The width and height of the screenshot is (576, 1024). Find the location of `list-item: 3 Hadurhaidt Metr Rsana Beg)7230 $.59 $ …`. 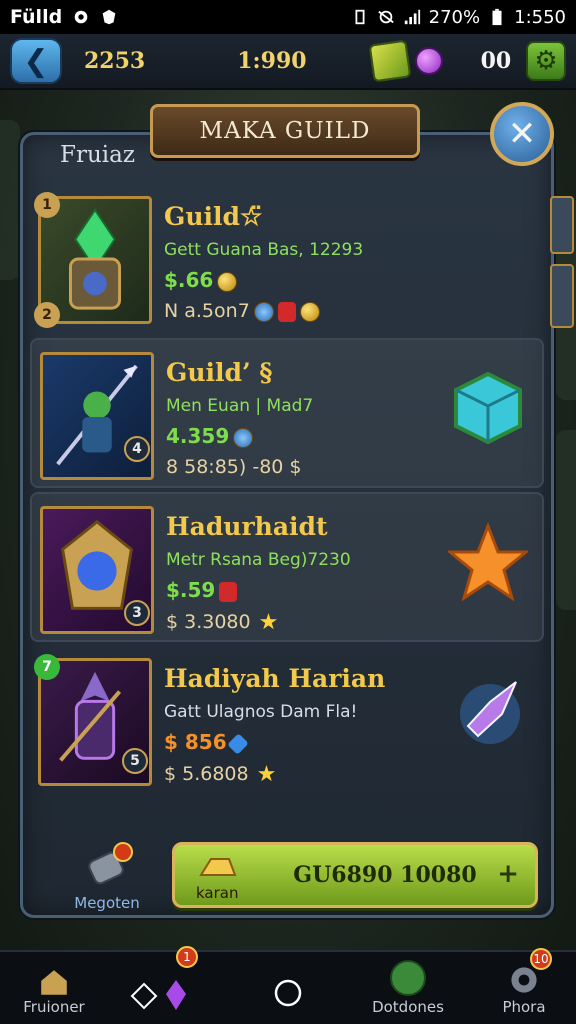

list-item: 3 Hadurhaidt Metr Rsana Beg)7230 $.59 $ … is located at coordinates (287, 567).